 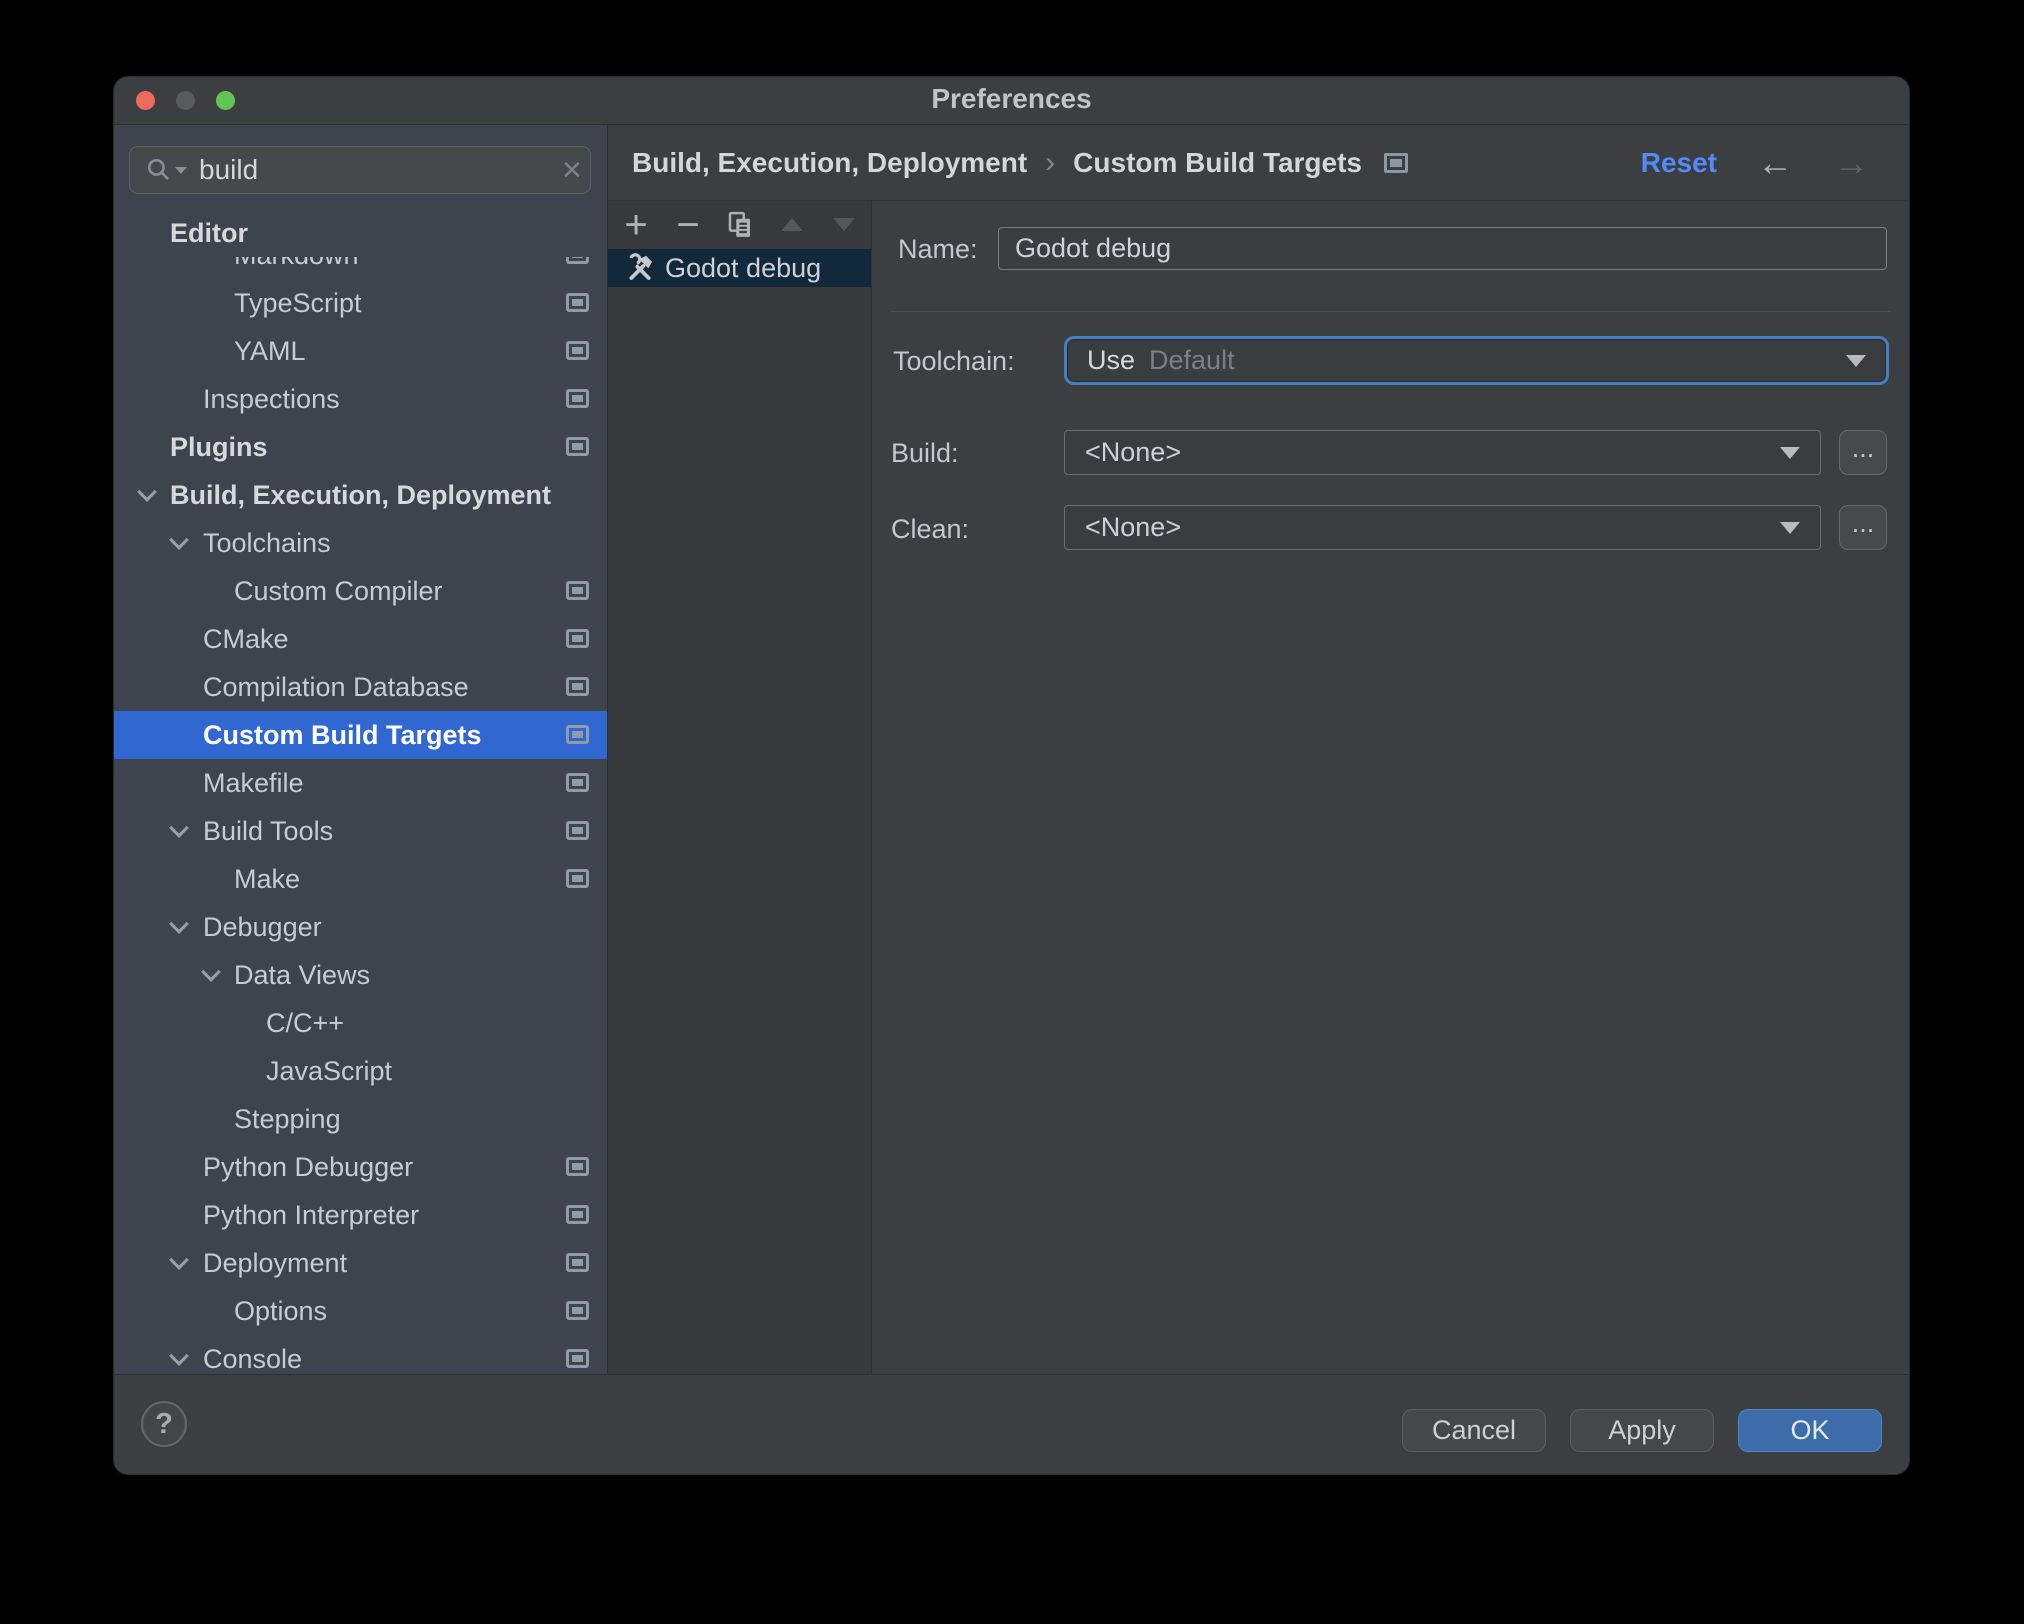 What do you see at coordinates (739, 268) in the screenshot?
I see `target-list-item: Godot debug` at bounding box center [739, 268].